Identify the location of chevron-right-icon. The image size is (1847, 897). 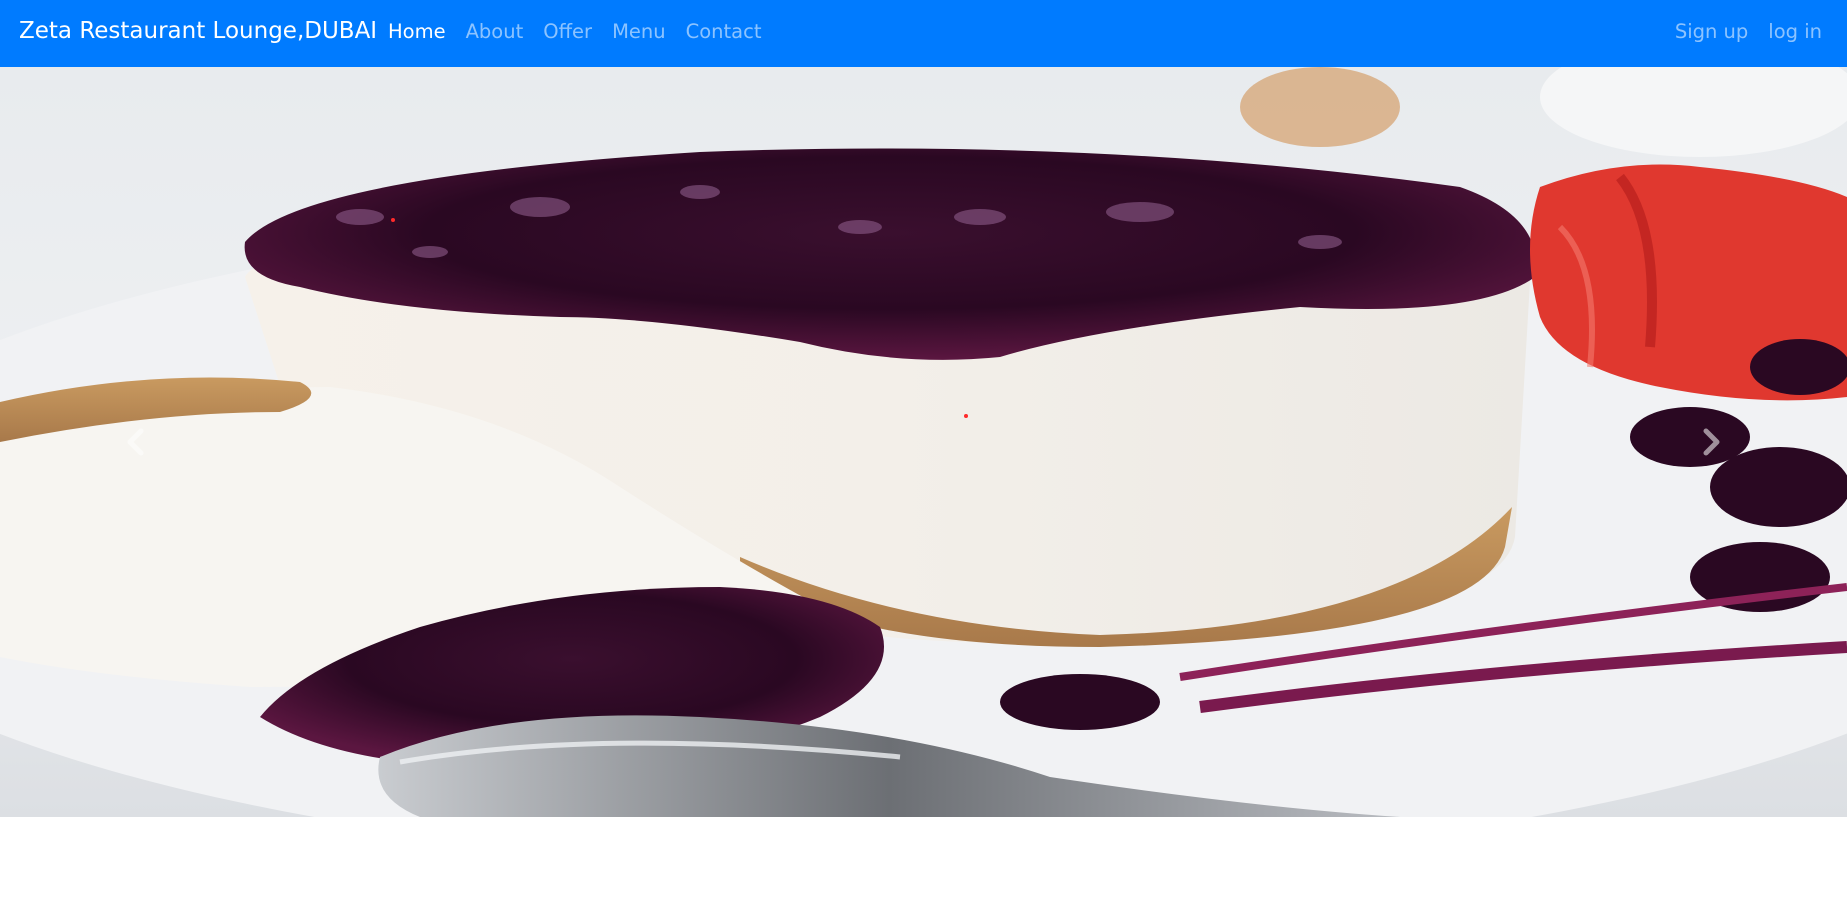
(1711, 442).